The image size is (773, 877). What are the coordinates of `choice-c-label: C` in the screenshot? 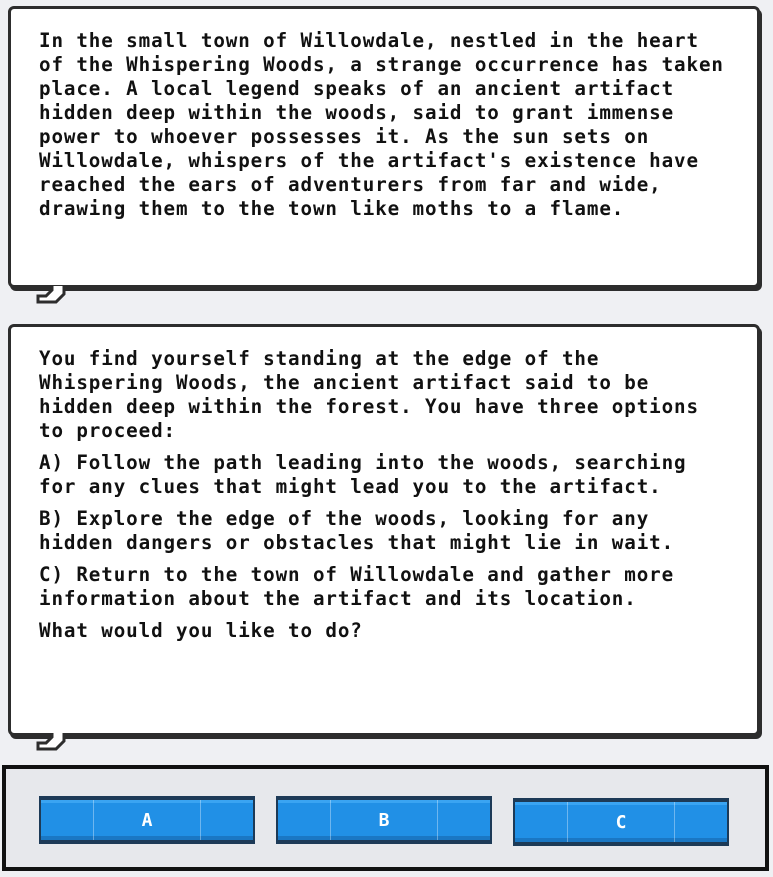 It's located at (621, 822).